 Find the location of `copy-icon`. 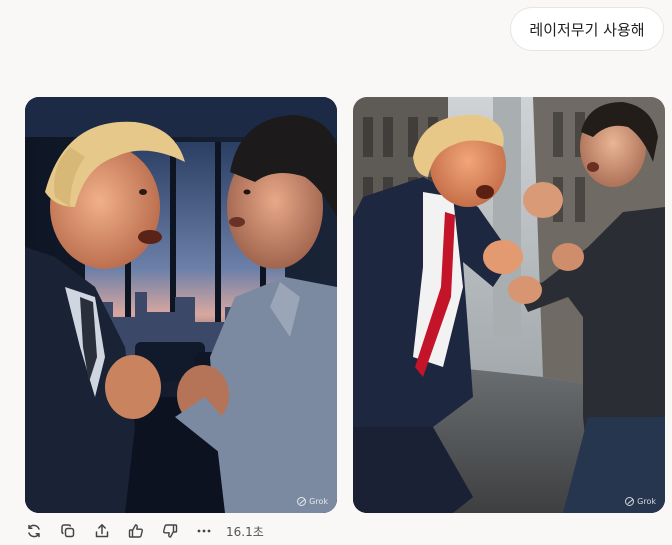

copy-icon is located at coordinates (68, 531).